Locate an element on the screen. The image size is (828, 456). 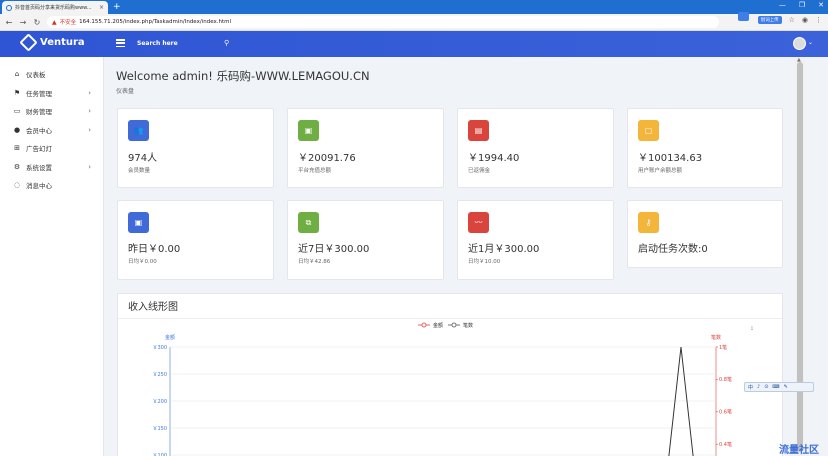
bookmark-star-icon: ☆ is located at coordinates (792, 20).